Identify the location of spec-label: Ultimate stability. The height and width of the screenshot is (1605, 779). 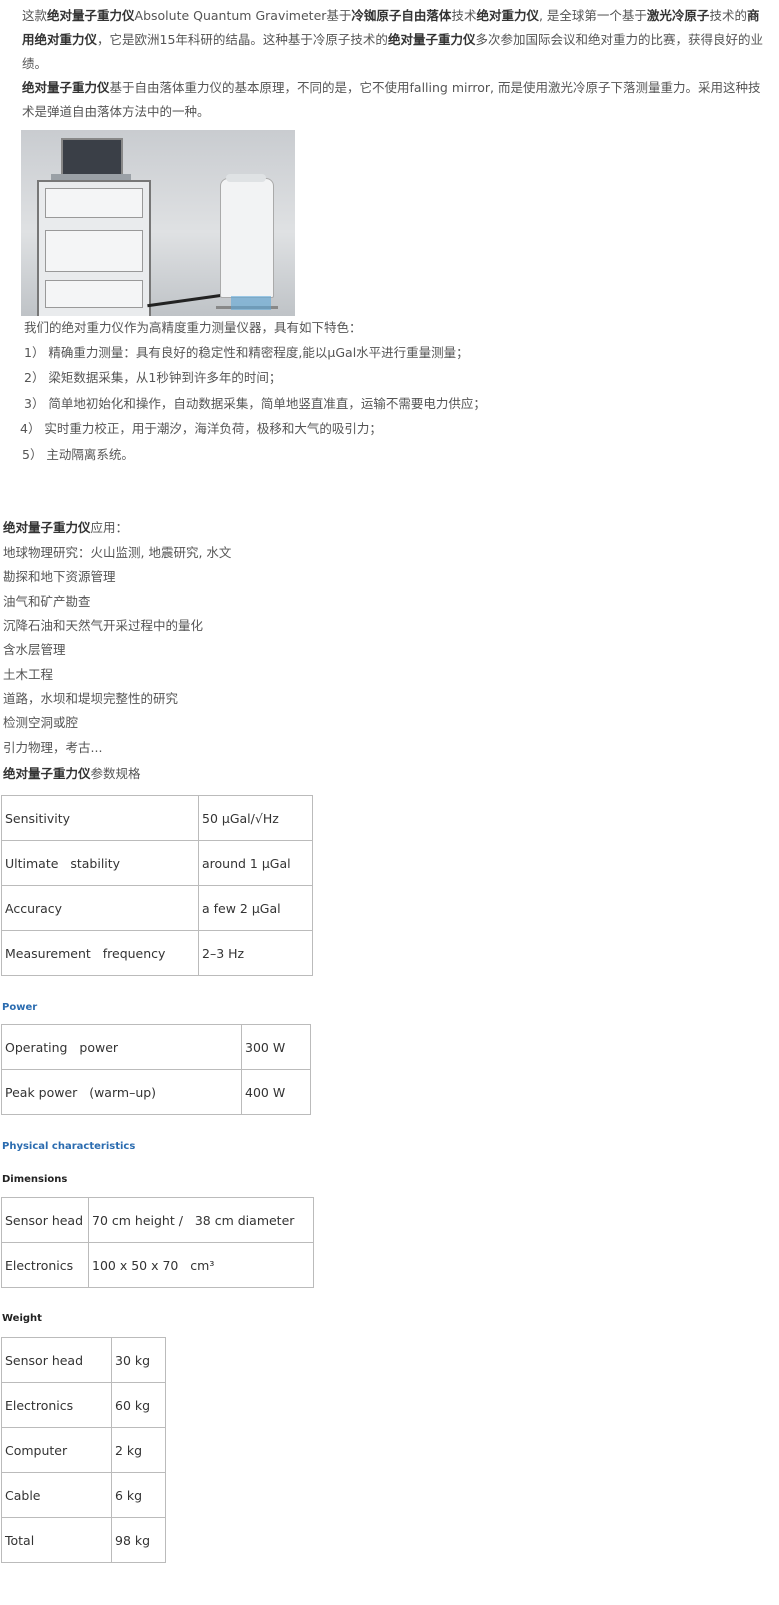
(100, 863).